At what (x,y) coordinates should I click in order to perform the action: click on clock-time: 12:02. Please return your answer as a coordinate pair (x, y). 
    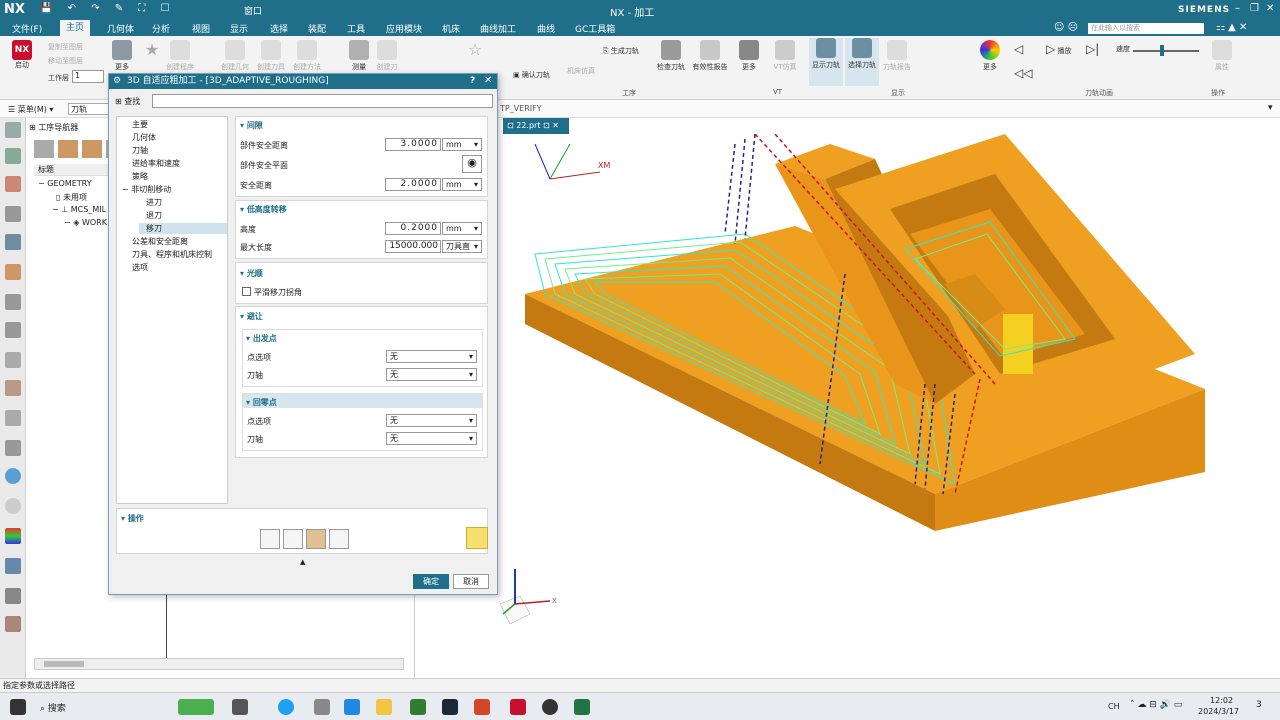
    Looking at the image, I should click on (1221, 700).